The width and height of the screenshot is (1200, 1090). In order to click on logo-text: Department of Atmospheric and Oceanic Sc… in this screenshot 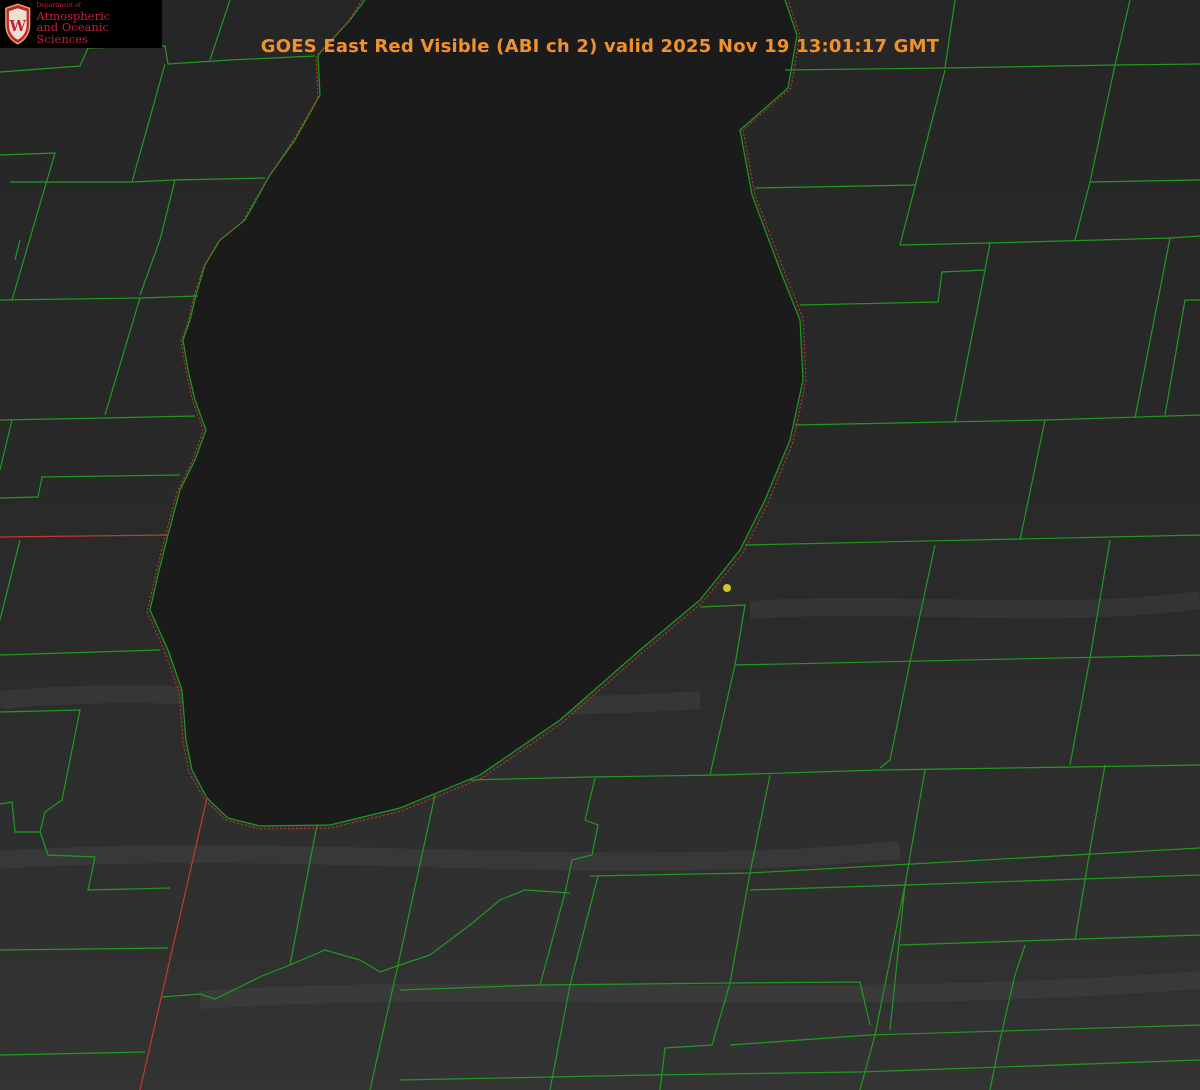, I will do `click(99, 23)`.